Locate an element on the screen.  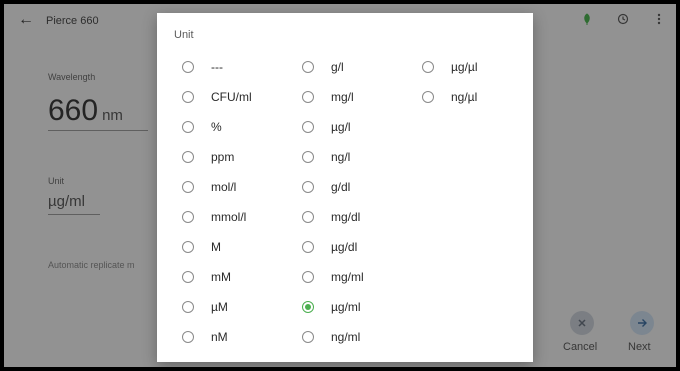
unit-option-label: g/dl is located at coordinates (341, 187).